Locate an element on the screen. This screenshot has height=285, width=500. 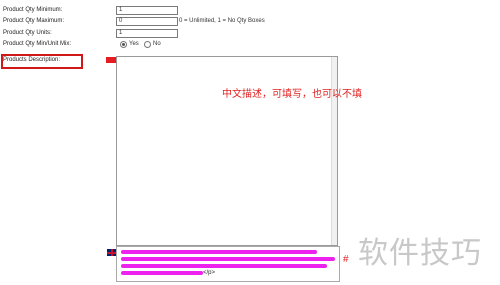
qty-min-input: 1 is located at coordinates (147, 10).